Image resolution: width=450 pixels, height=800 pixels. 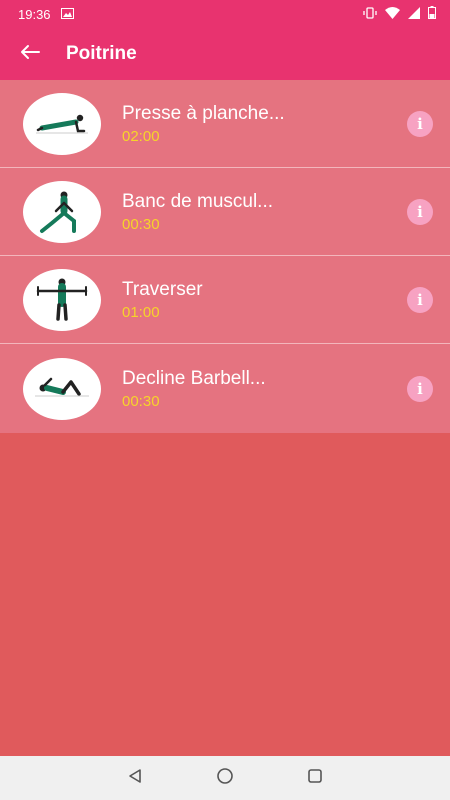 I want to click on exercise-name: Traverser, so click(x=162, y=289).